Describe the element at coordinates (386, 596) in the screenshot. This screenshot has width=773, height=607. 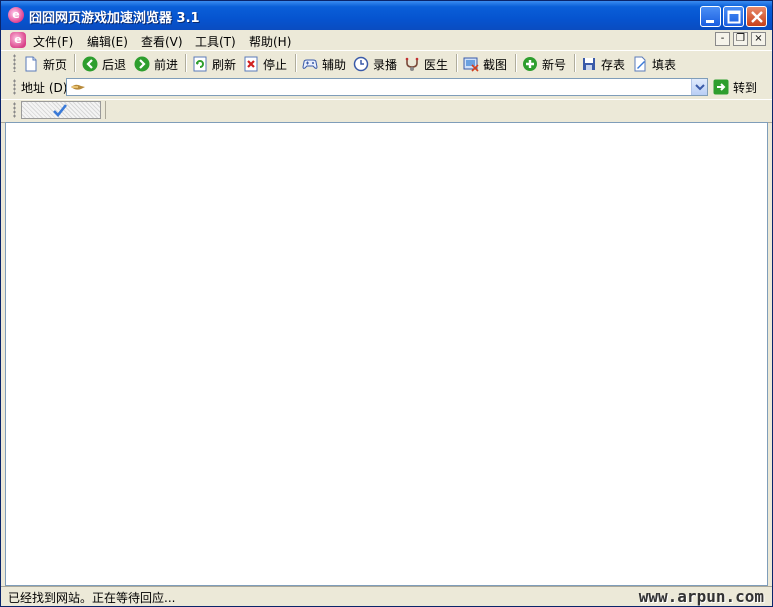
I see `status-bar: 已经找到网站。正在等待回应... www.arpun.com` at that location.